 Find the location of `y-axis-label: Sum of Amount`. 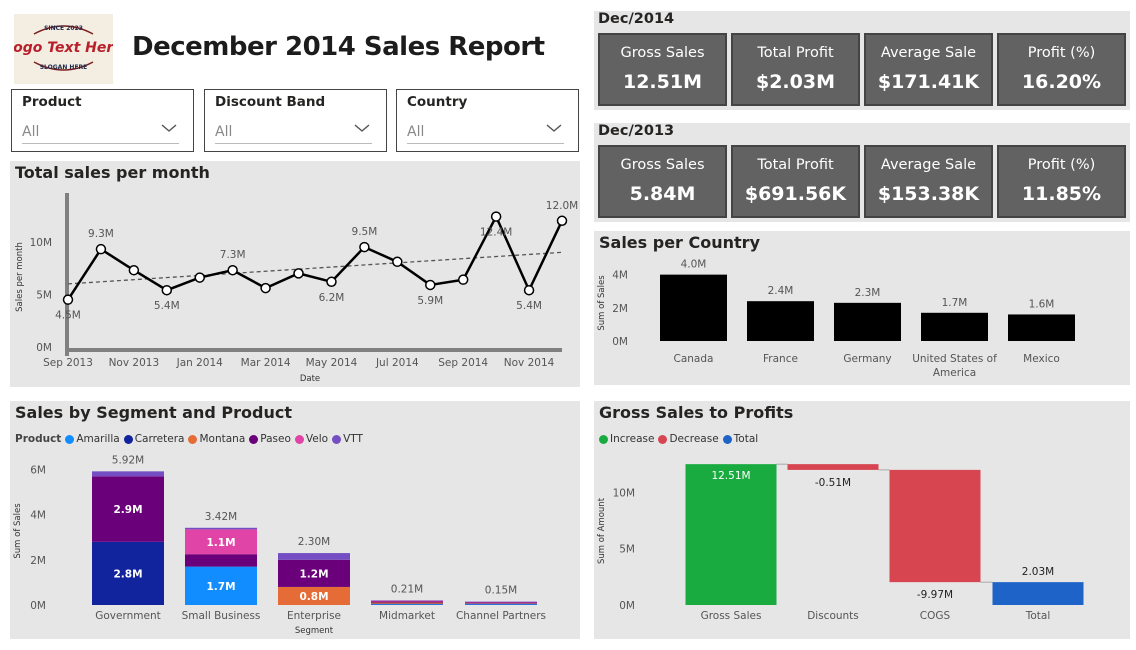

y-axis-label: Sum of Amount is located at coordinates (602, 530).